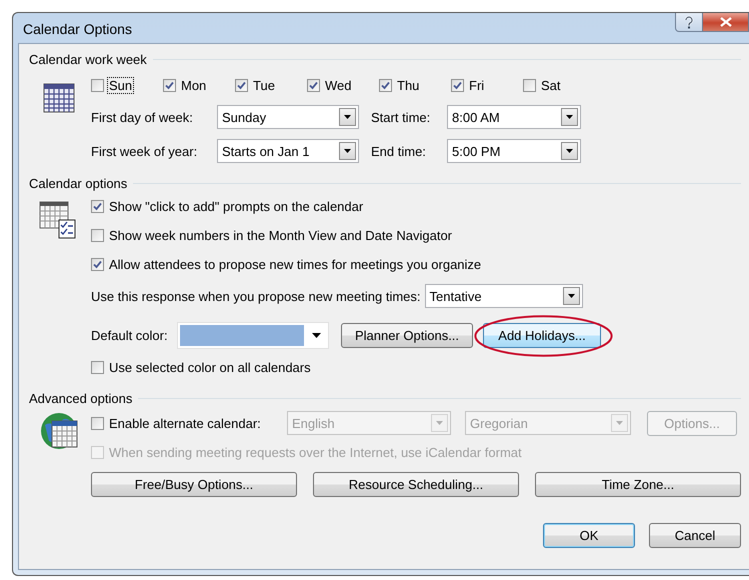 This screenshot has height=580, width=749. What do you see at coordinates (477, 85) in the screenshot?
I see `checkbox-label: Fri` at bounding box center [477, 85].